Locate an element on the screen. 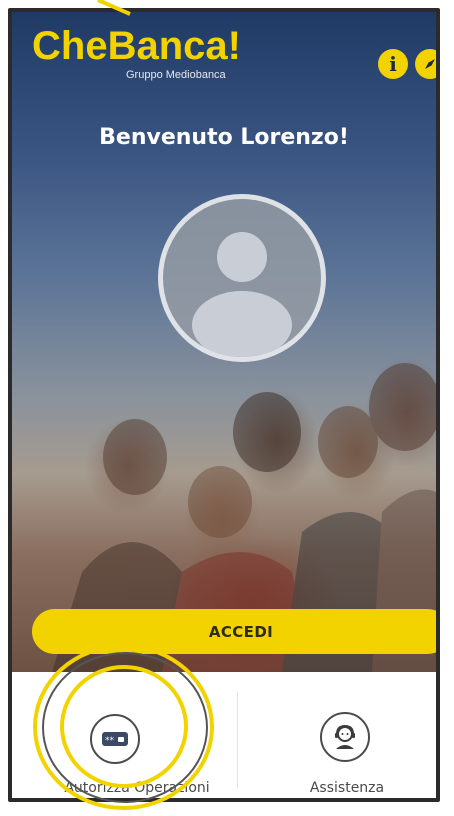  assistance-button is located at coordinates (345, 737).